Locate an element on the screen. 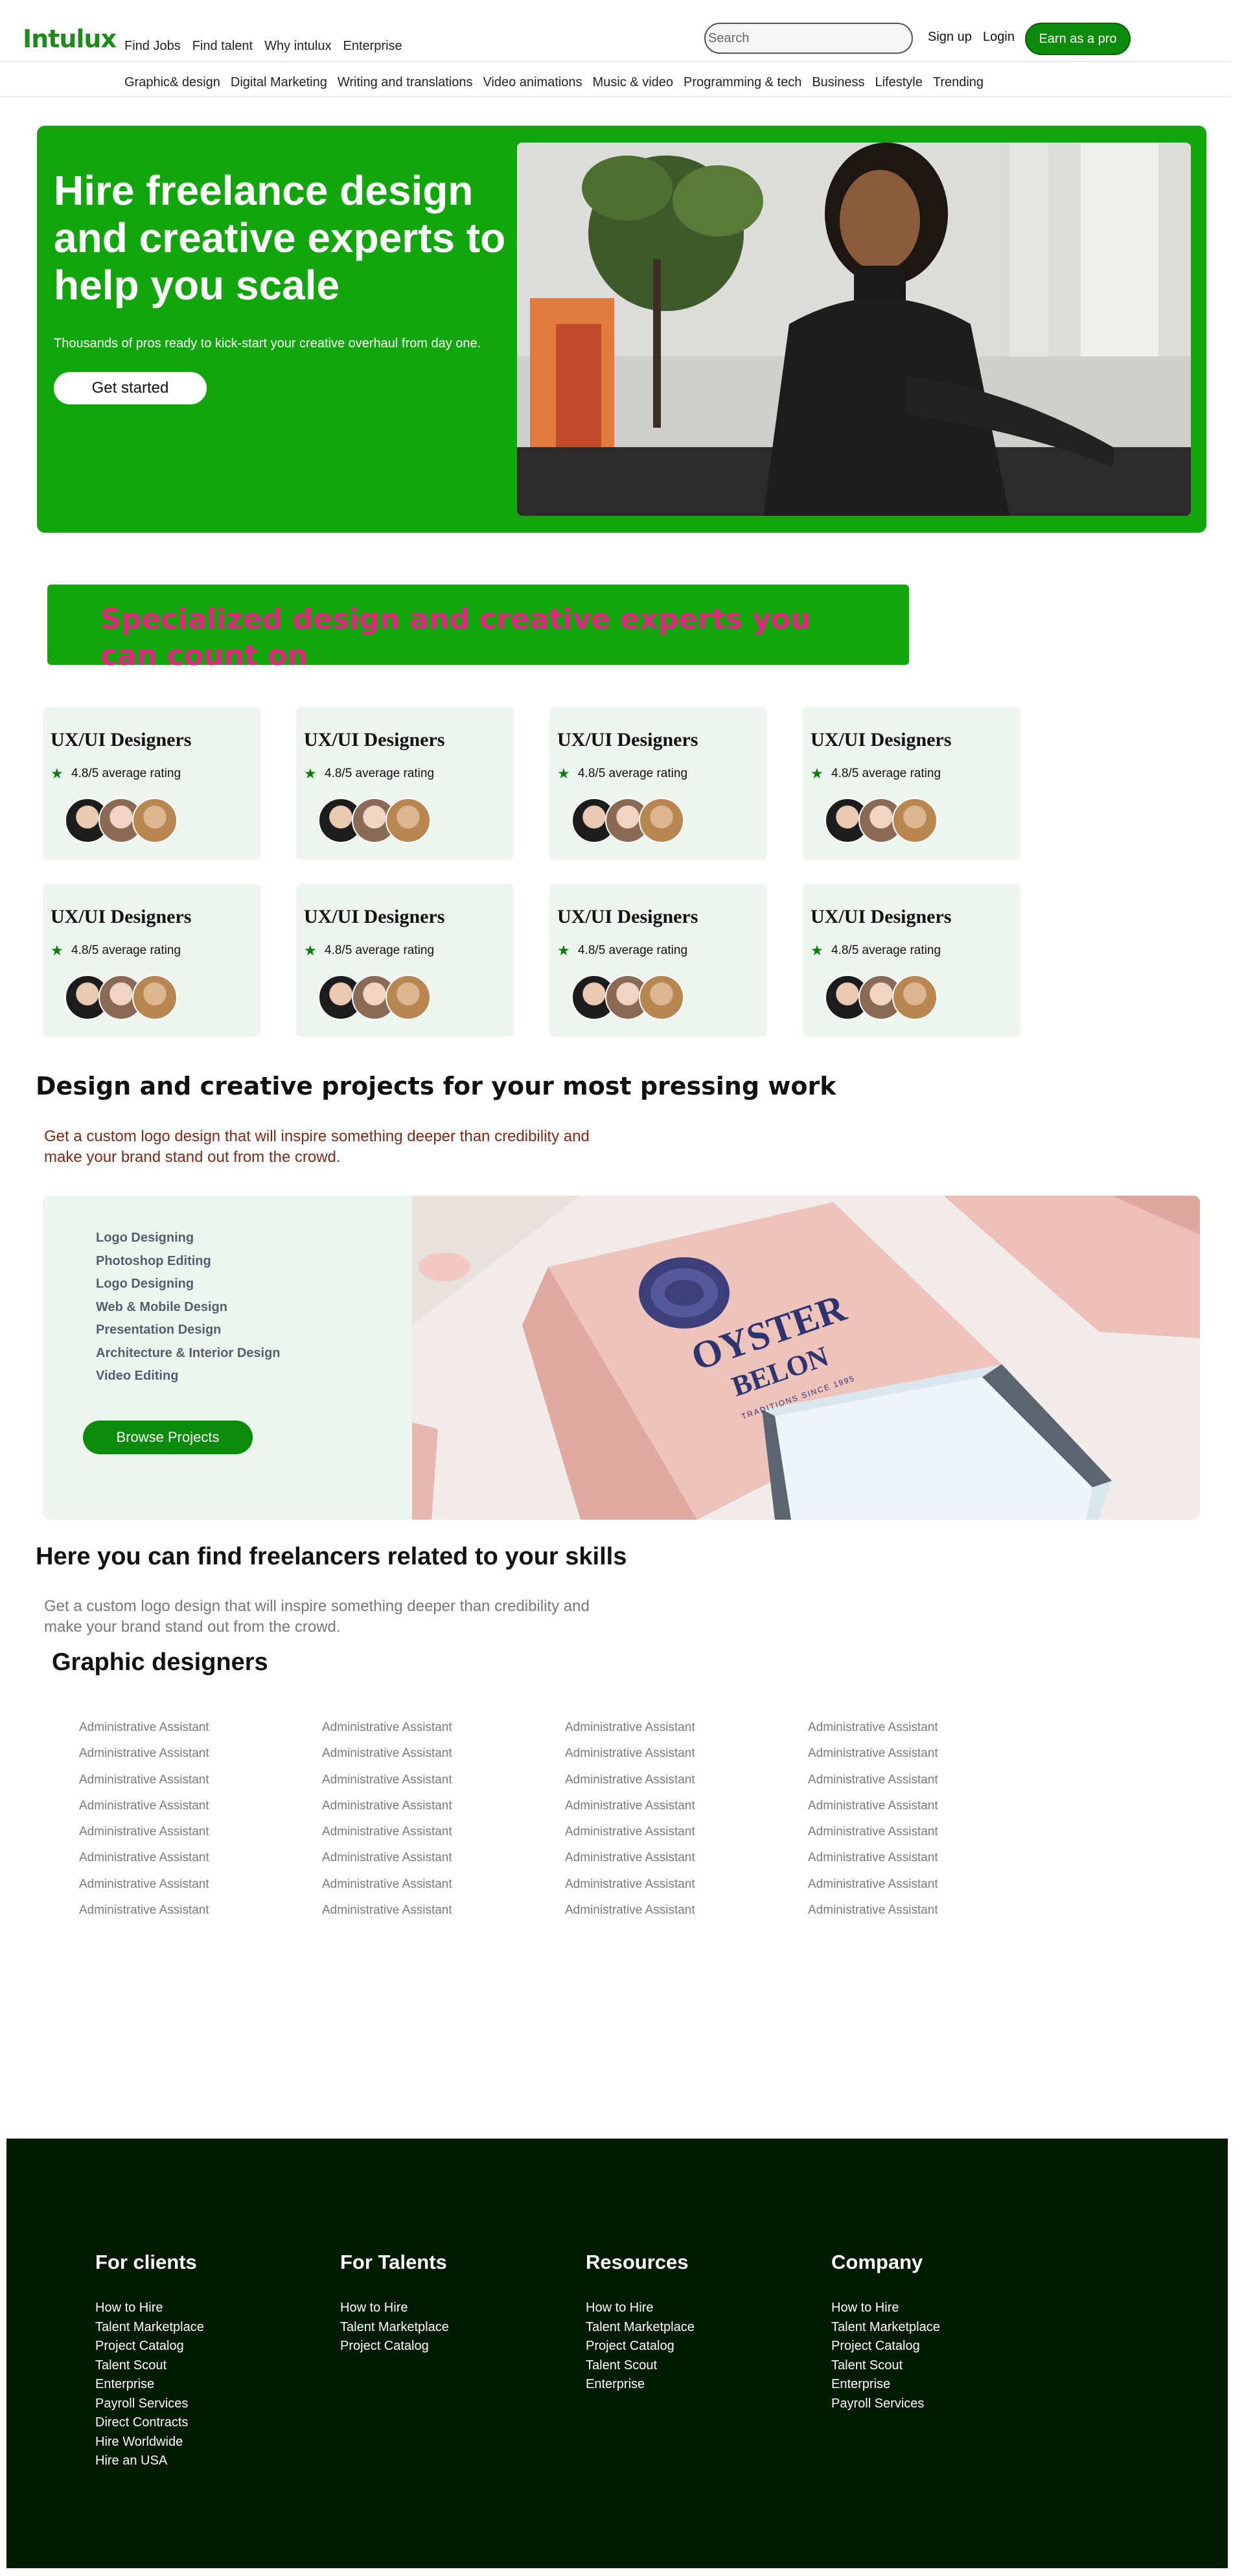 The image size is (1244, 2576). nav-find-talent: Find talent is located at coordinates (222, 46).